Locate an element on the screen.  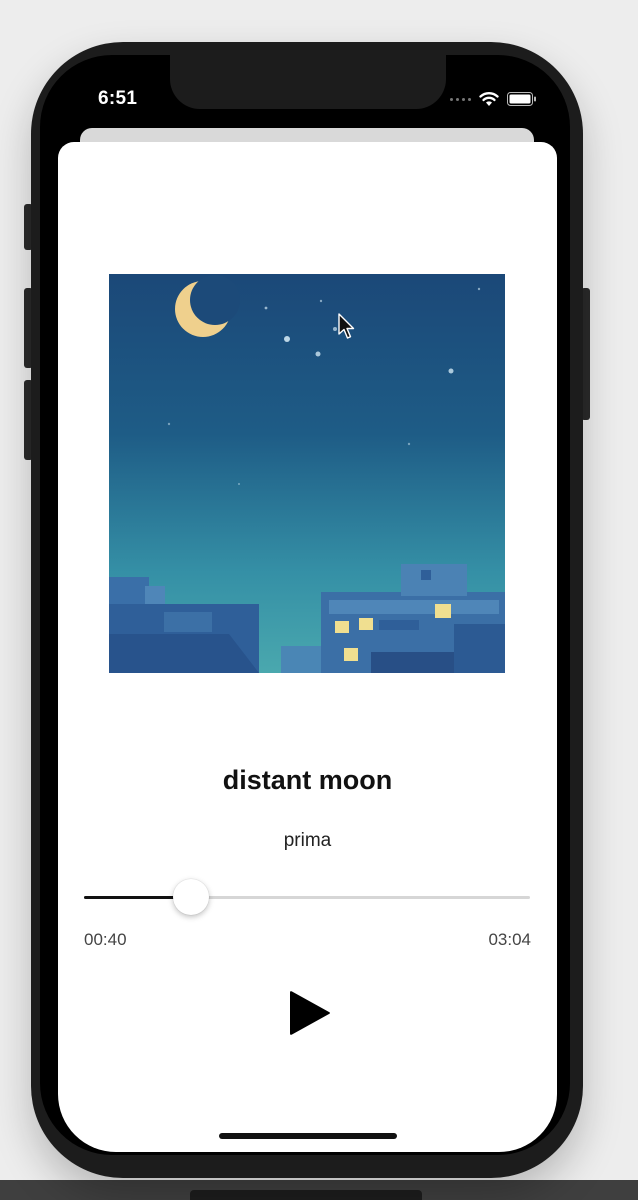
video-bottom-strip is located at coordinates (319, 1190).